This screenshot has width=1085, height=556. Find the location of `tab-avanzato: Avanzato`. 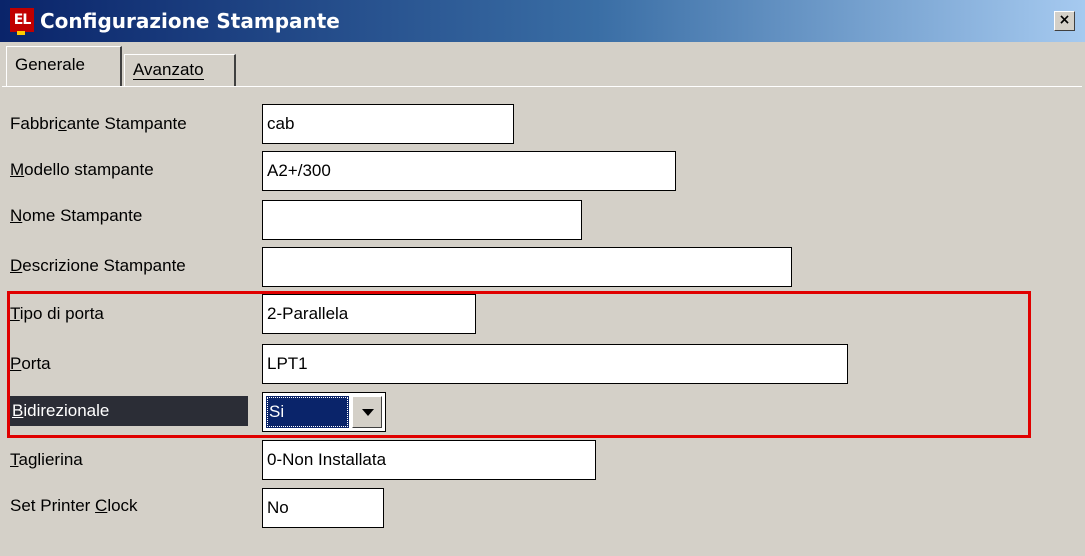

tab-avanzato: Avanzato is located at coordinates (180, 70).